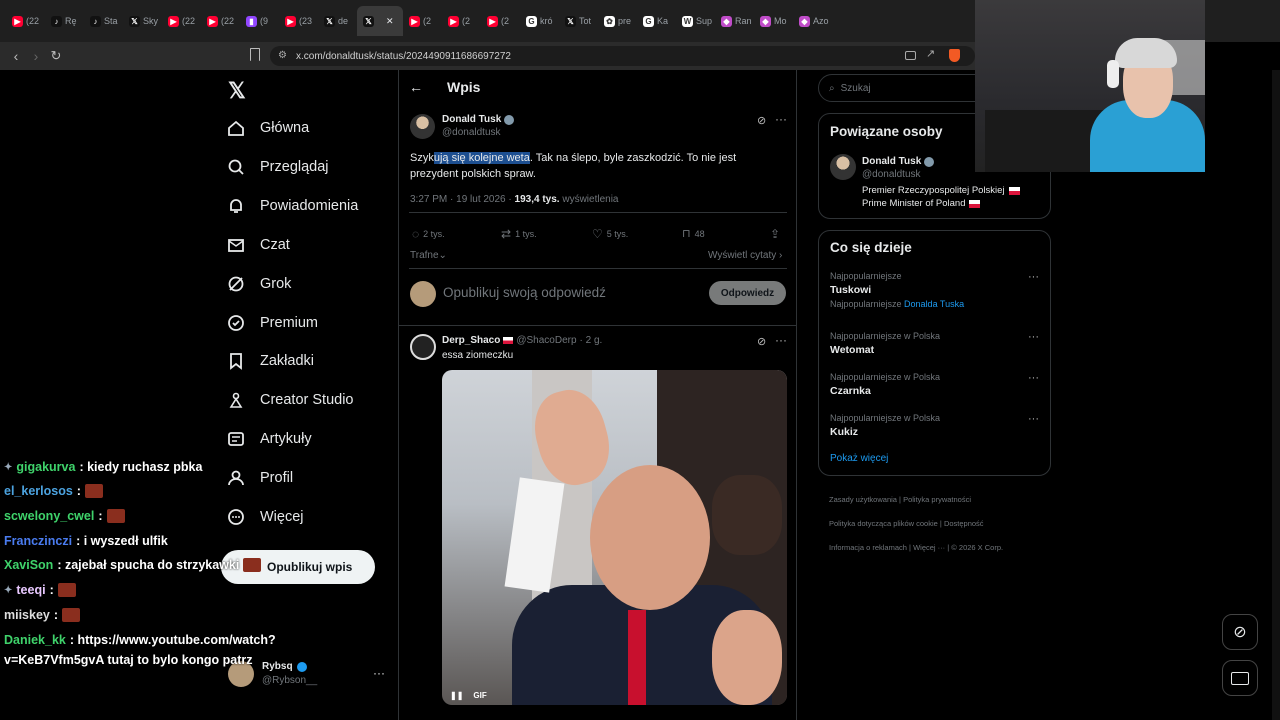 This screenshot has height=720, width=1280. I want to click on grok-float-button: ⊘, so click(1240, 632).